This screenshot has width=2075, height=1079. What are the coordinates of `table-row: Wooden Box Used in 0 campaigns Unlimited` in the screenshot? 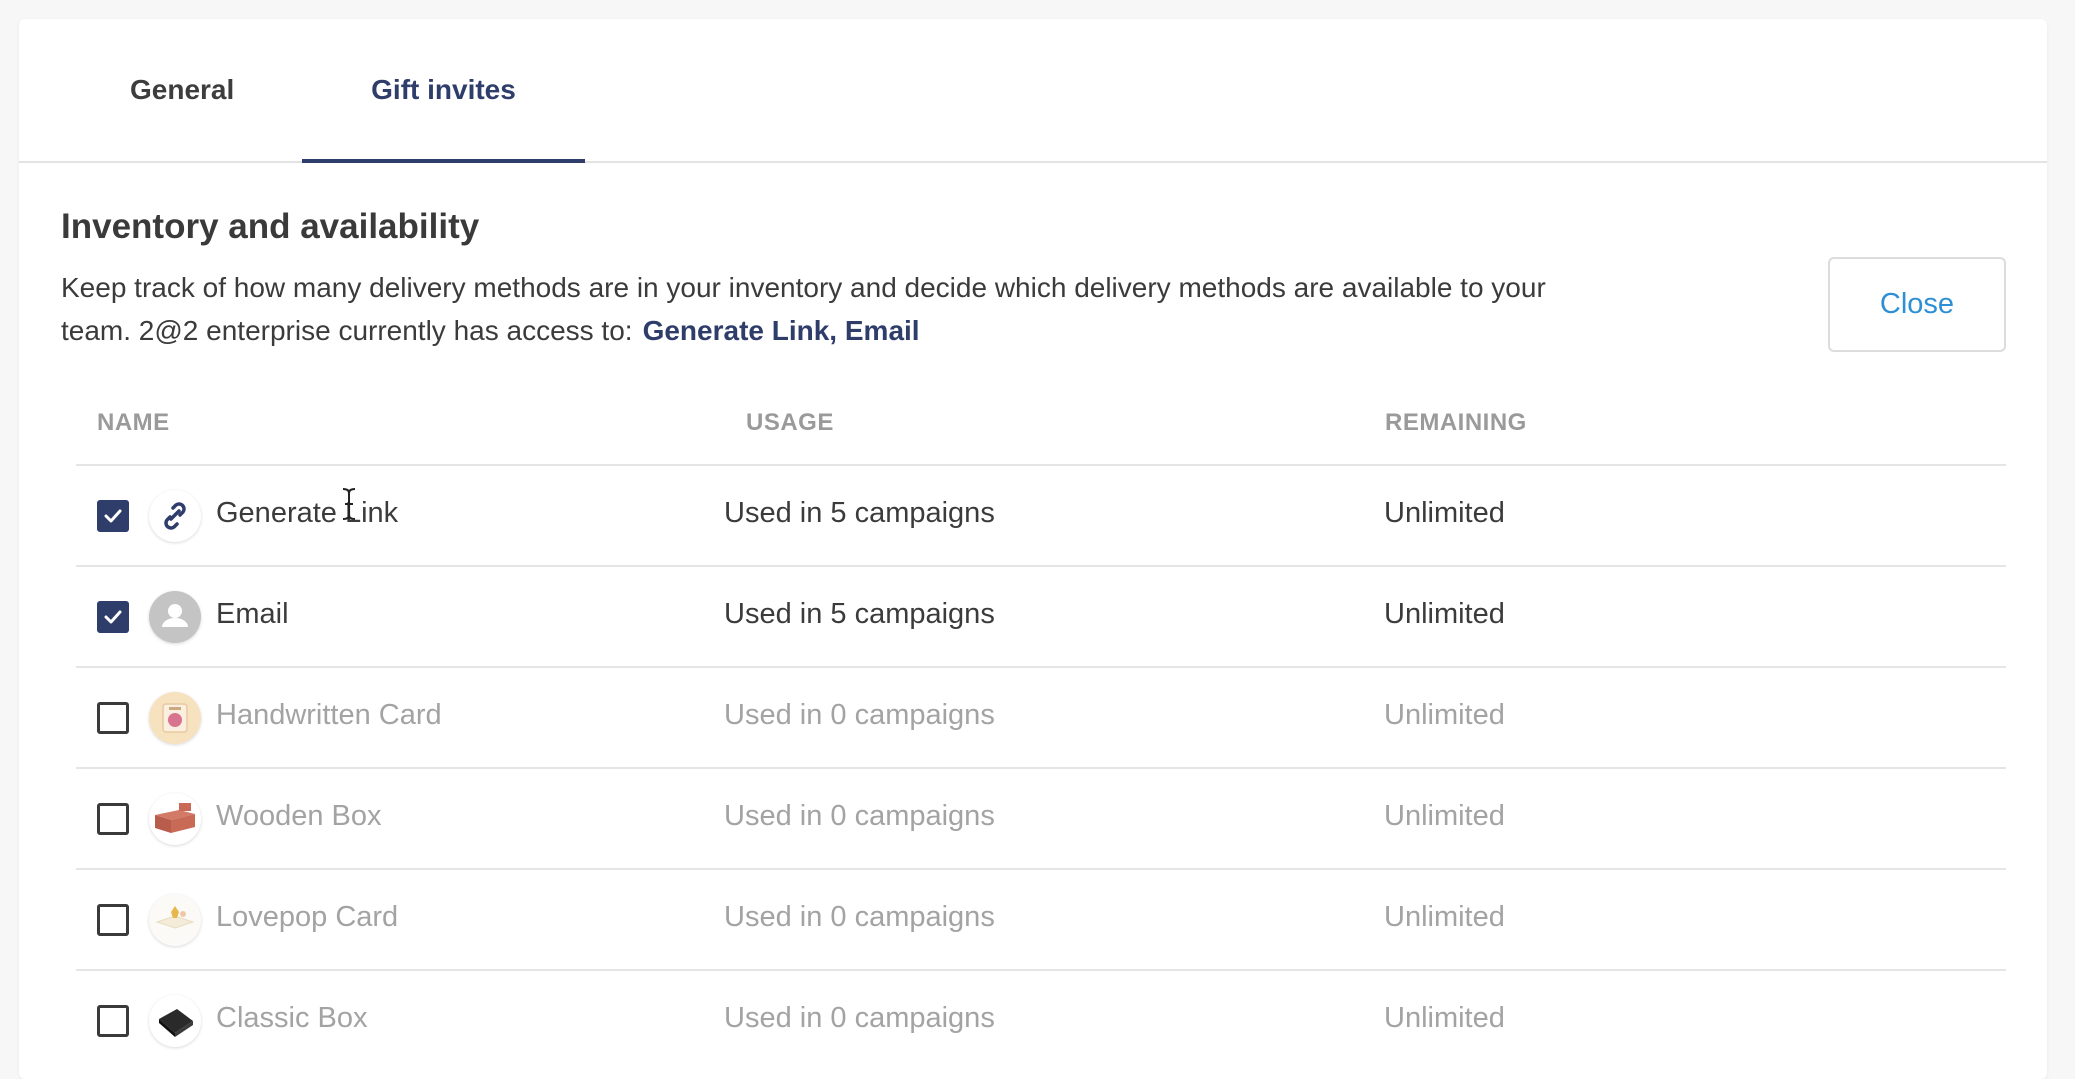 It's located at (1041, 819).